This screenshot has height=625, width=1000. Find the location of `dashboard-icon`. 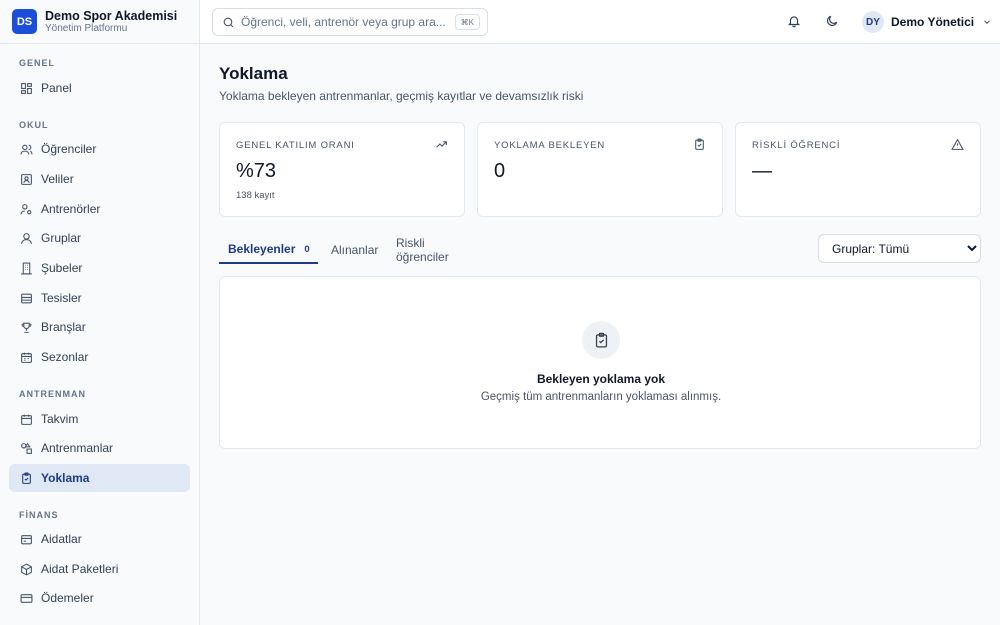

dashboard-icon is located at coordinates (26, 88).